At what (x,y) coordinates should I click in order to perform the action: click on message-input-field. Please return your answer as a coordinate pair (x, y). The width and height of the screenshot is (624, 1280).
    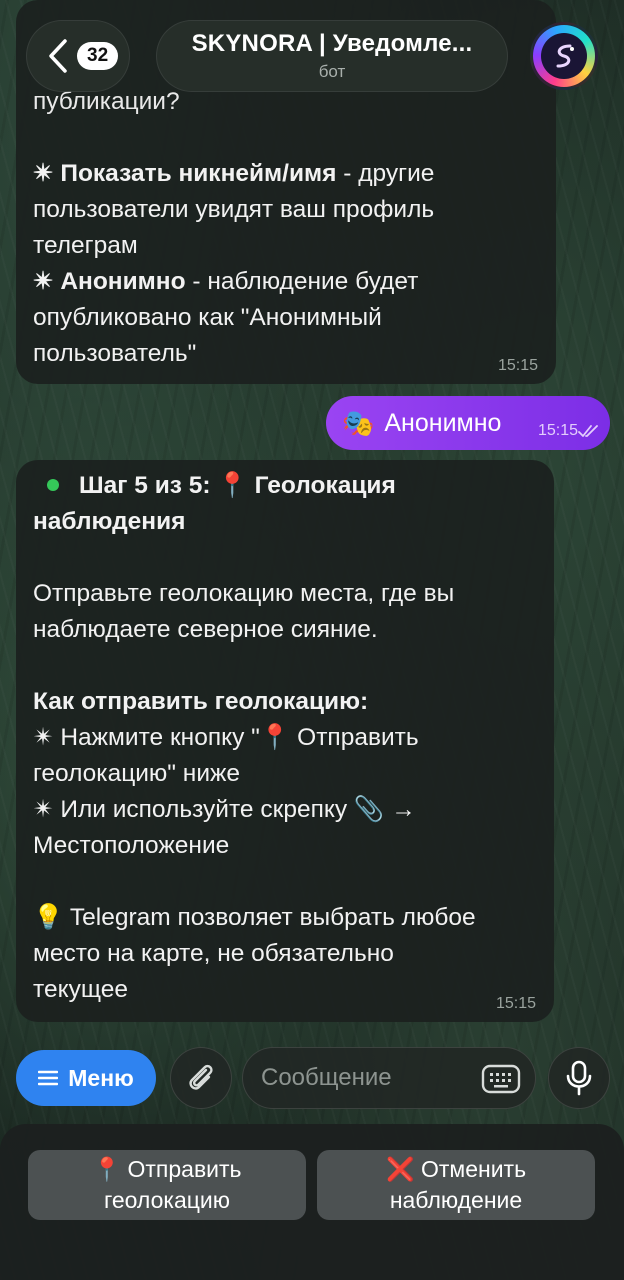
    Looking at the image, I should click on (389, 1078).